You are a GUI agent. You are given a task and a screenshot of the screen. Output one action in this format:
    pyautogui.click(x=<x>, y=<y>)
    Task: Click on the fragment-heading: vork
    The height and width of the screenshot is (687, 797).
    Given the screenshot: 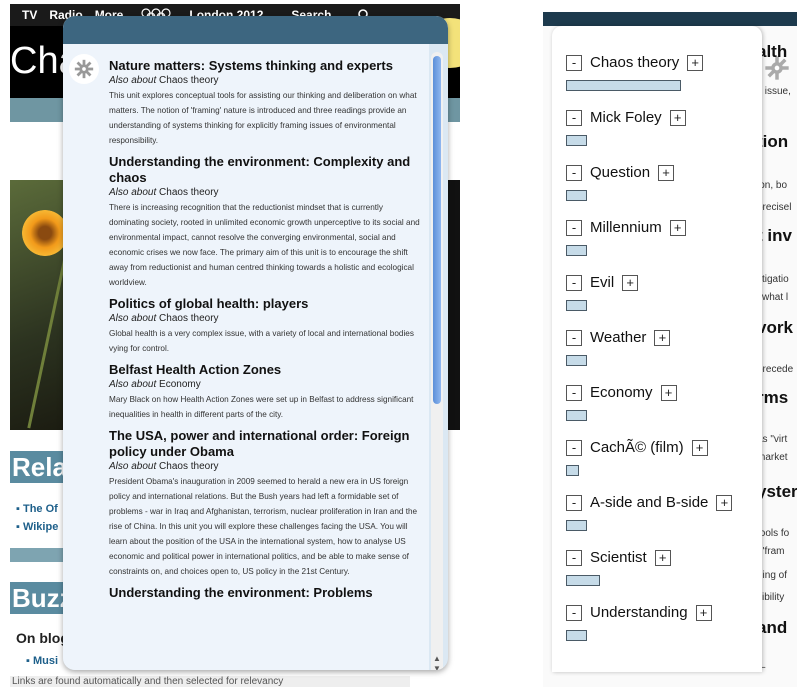 What is the action you would take?
    pyautogui.click(x=775, y=327)
    